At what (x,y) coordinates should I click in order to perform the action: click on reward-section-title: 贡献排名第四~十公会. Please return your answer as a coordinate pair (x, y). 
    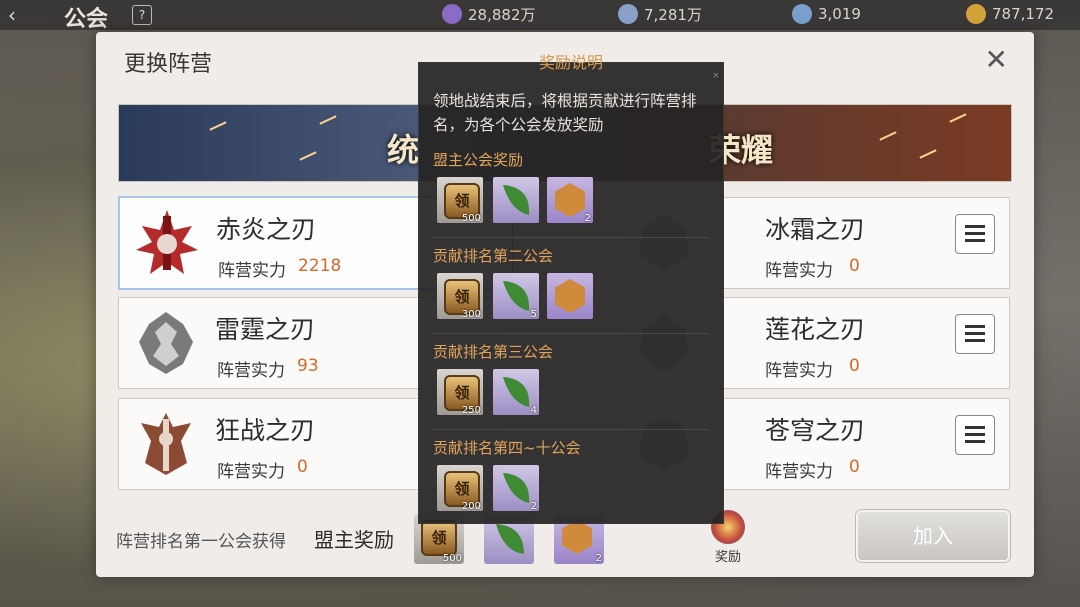
    Looking at the image, I should click on (507, 448).